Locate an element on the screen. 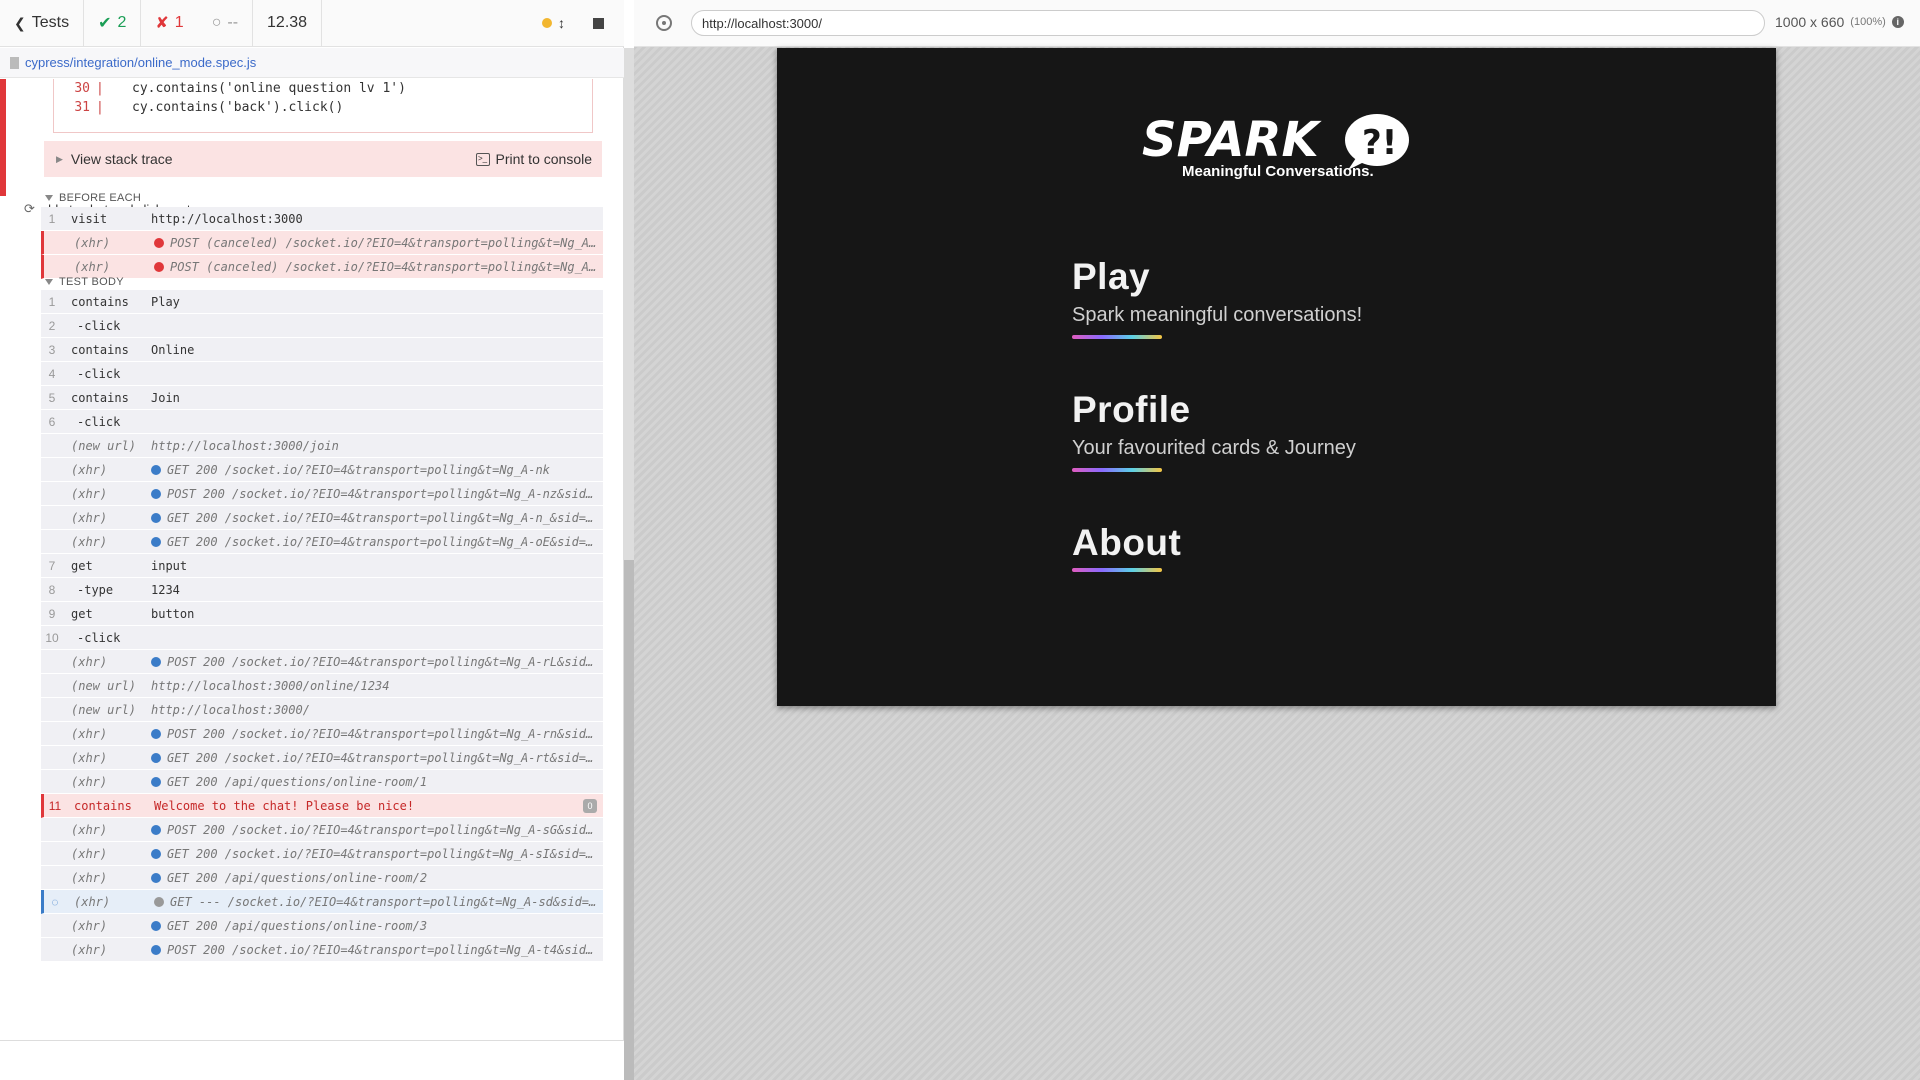 Image resolution: width=1920 pixels, height=1080 pixels. before-each-header: BEFORE EACH is located at coordinates (93, 198).